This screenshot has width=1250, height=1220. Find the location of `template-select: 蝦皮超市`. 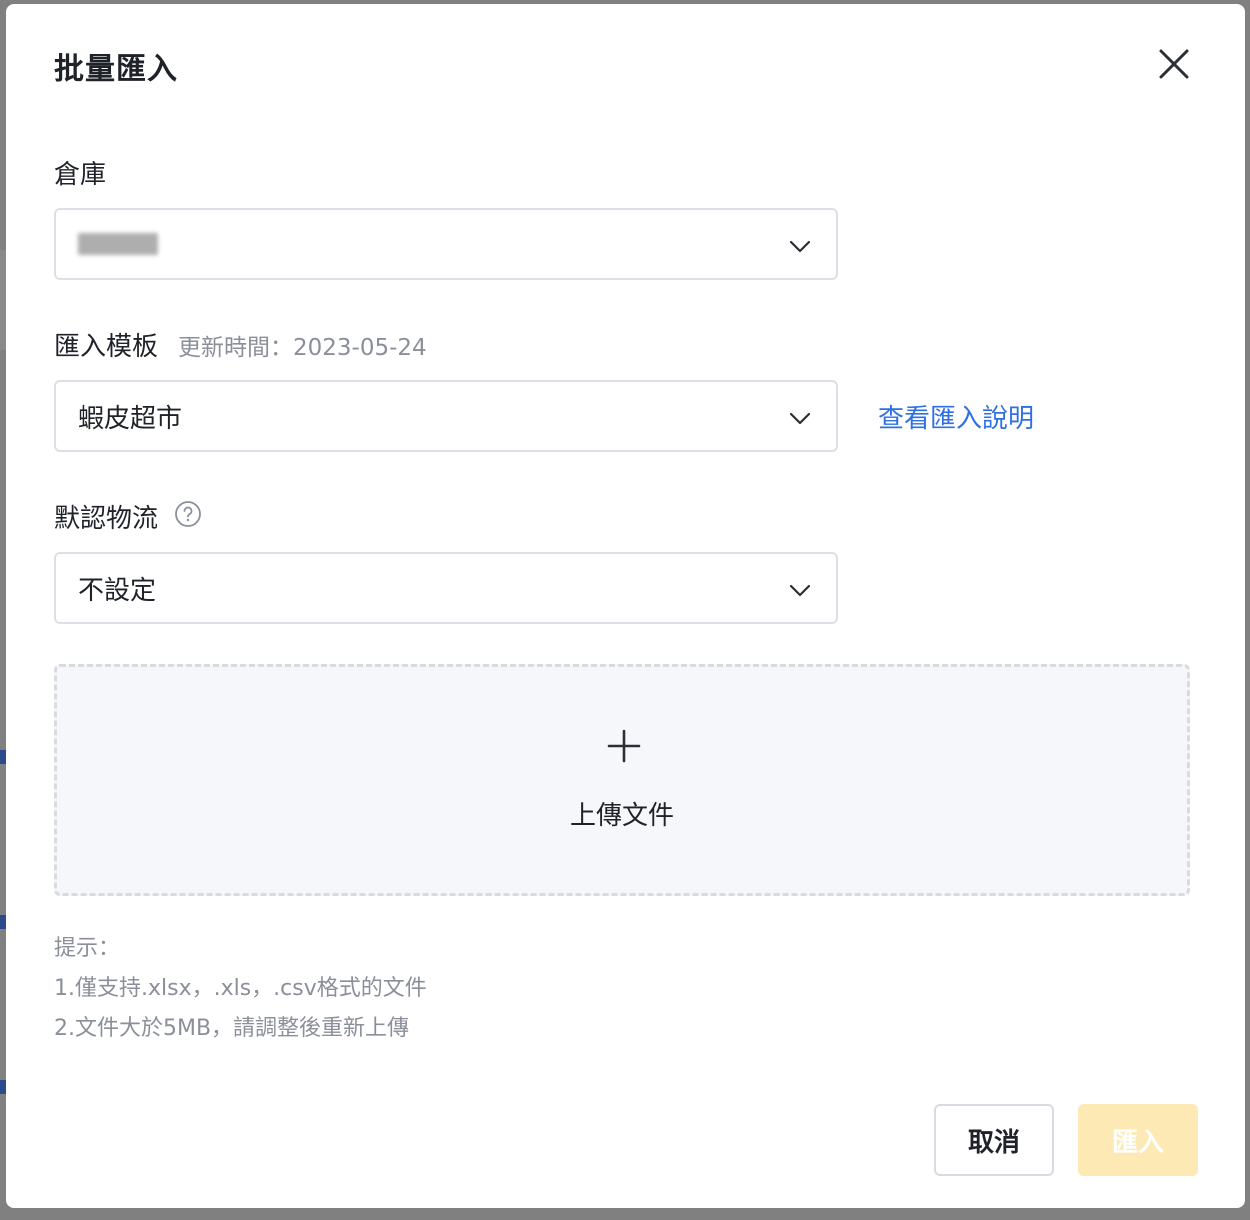

template-select: 蝦皮超市 is located at coordinates (446, 416).